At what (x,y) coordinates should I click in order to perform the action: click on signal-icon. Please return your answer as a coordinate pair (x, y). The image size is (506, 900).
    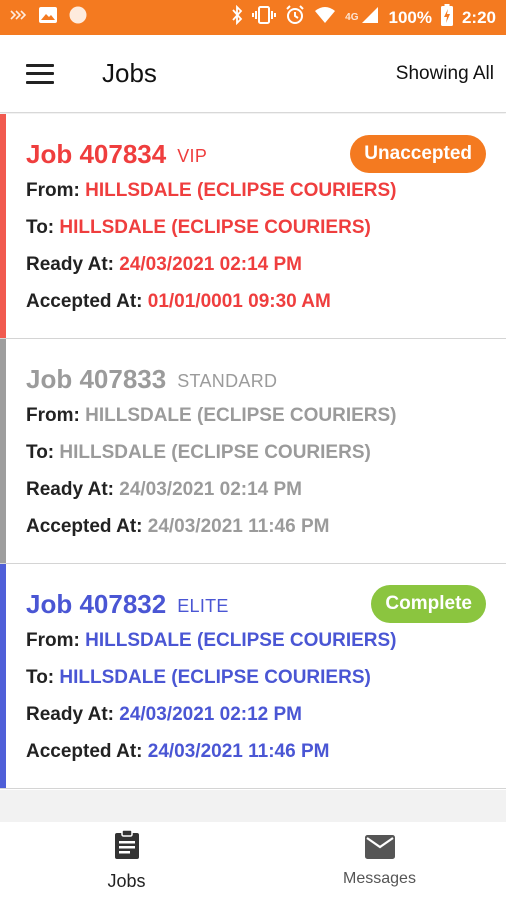
    Looking at the image, I should click on (370, 17).